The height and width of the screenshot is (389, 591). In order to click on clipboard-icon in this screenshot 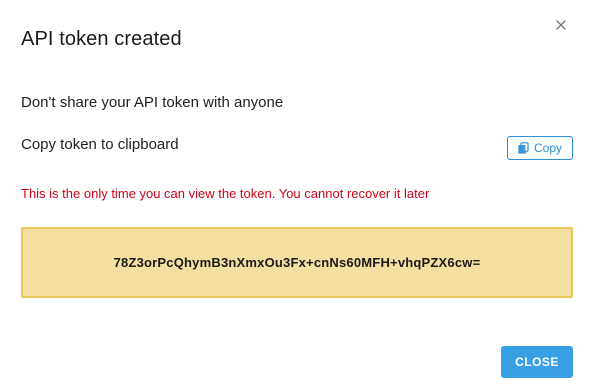, I will do `click(523, 148)`.